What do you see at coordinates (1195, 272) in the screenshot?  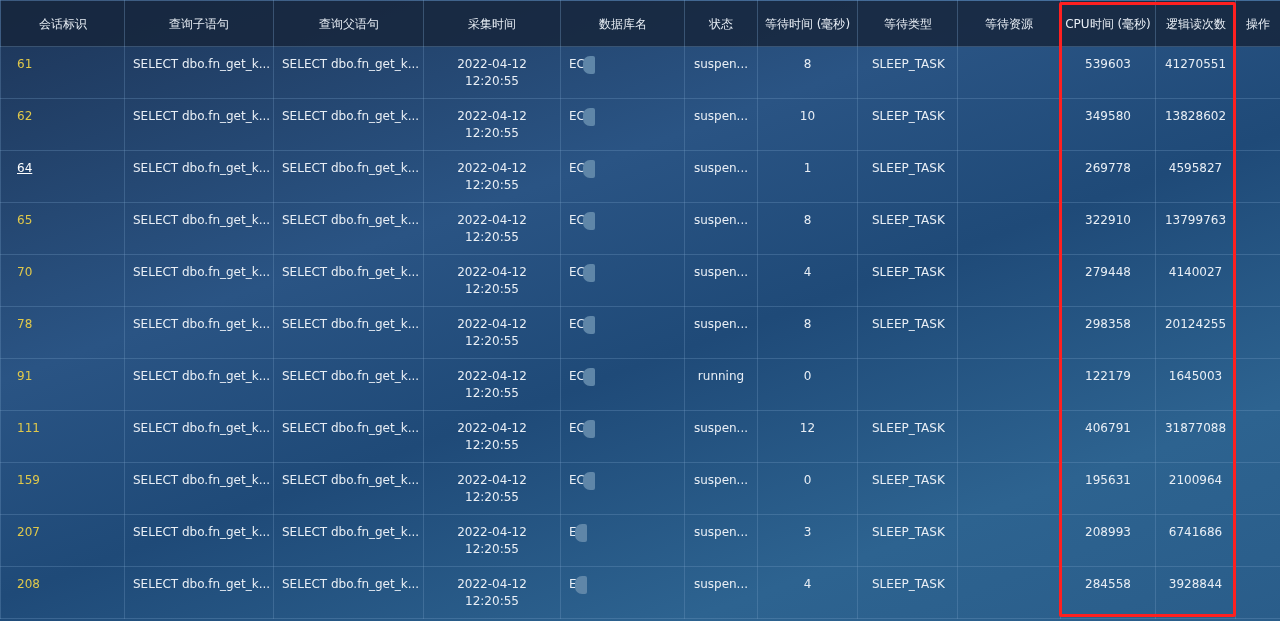 I see `table-cell: 4140027` at bounding box center [1195, 272].